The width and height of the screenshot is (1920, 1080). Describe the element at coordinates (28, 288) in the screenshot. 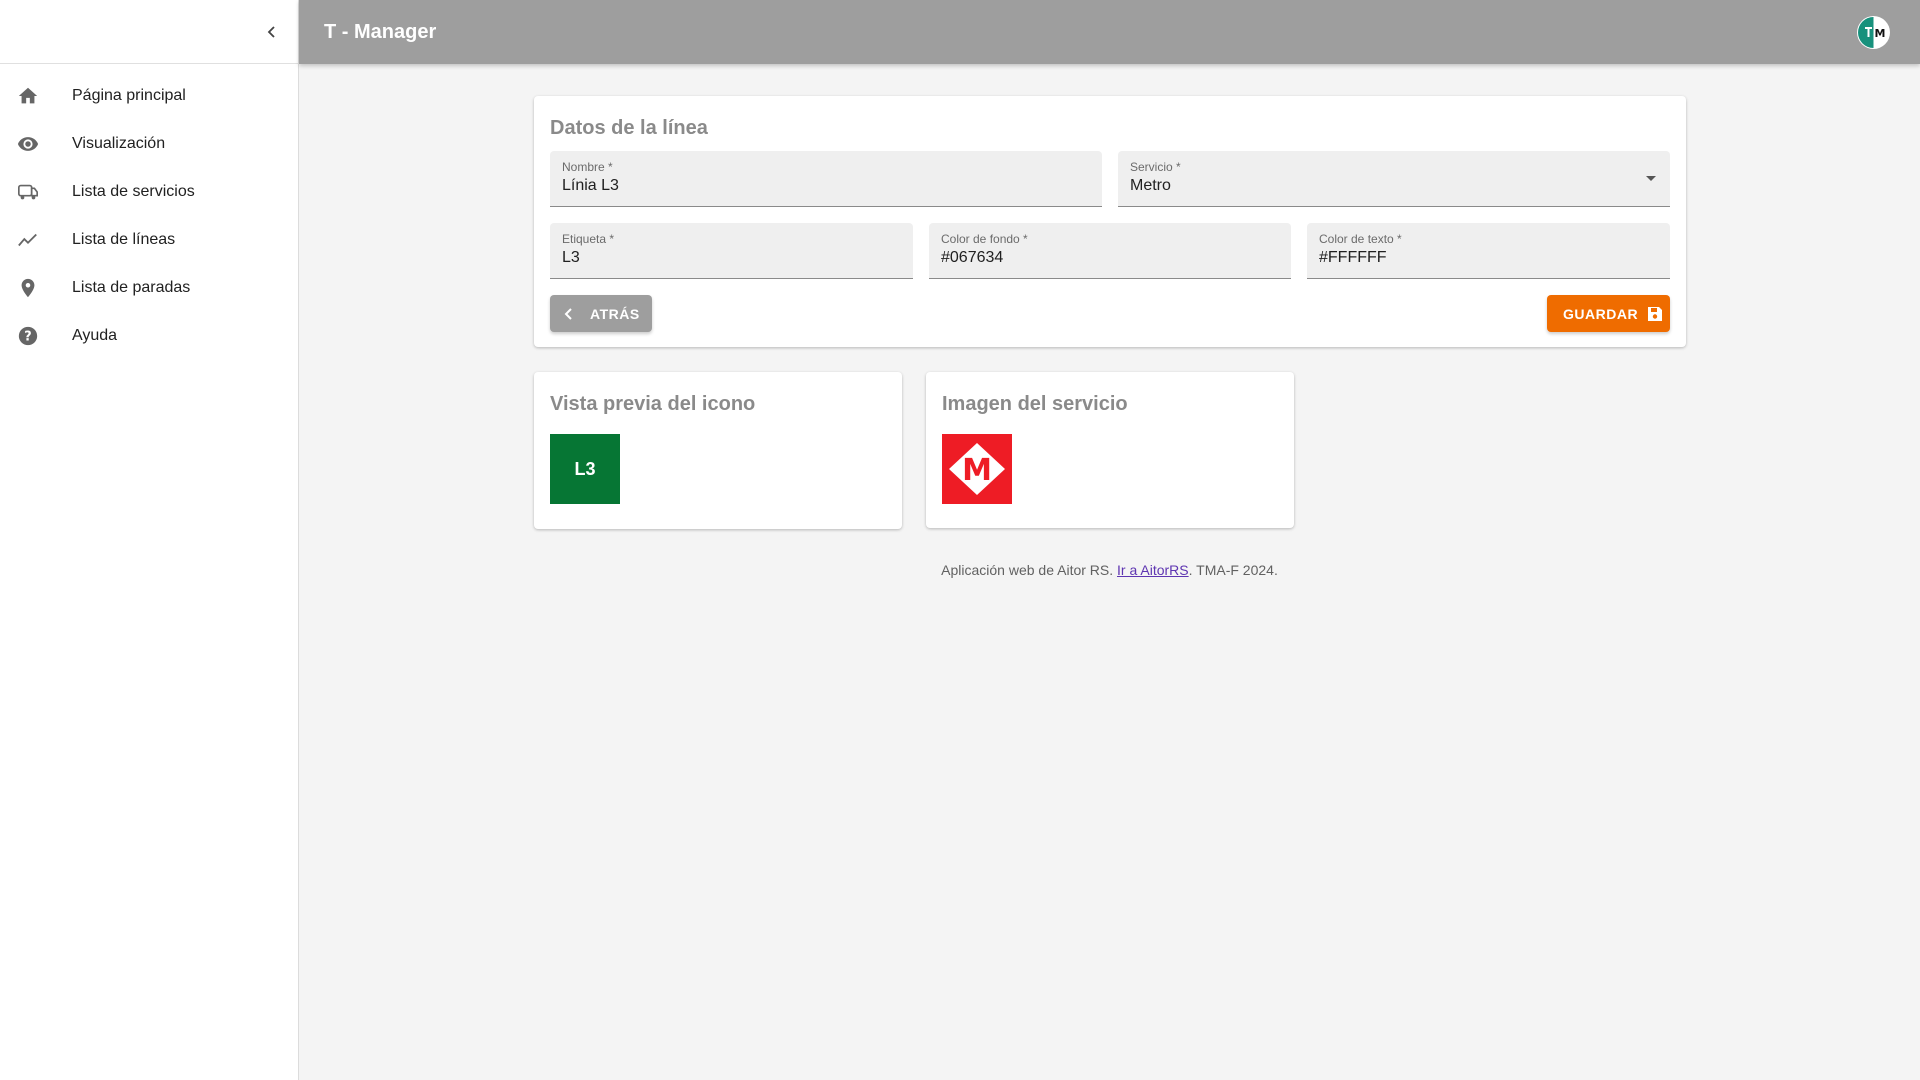

I see `map-pin-icon` at that location.